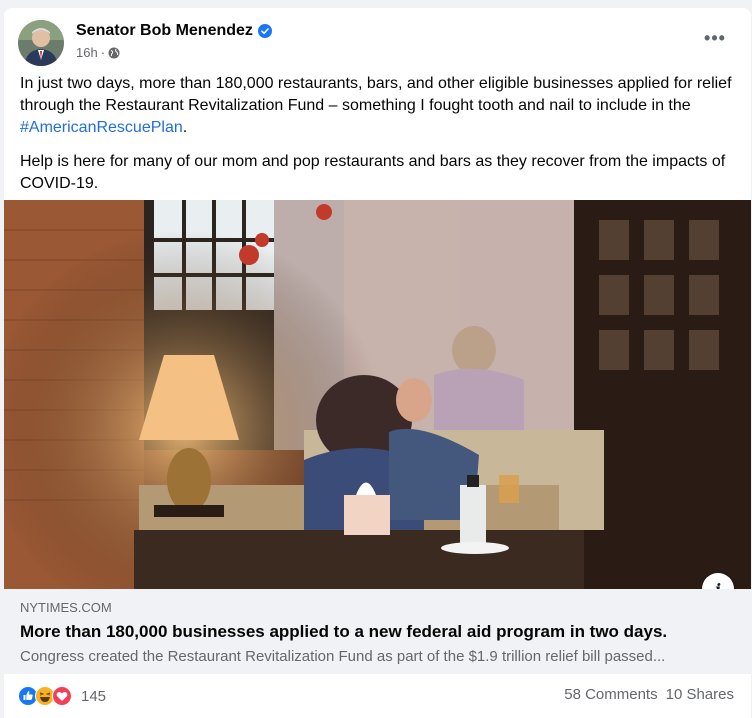 The height and width of the screenshot is (718, 752). Describe the element at coordinates (66, 607) in the screenshot. I see `link-domain: NYTIMES.COM` at that location.